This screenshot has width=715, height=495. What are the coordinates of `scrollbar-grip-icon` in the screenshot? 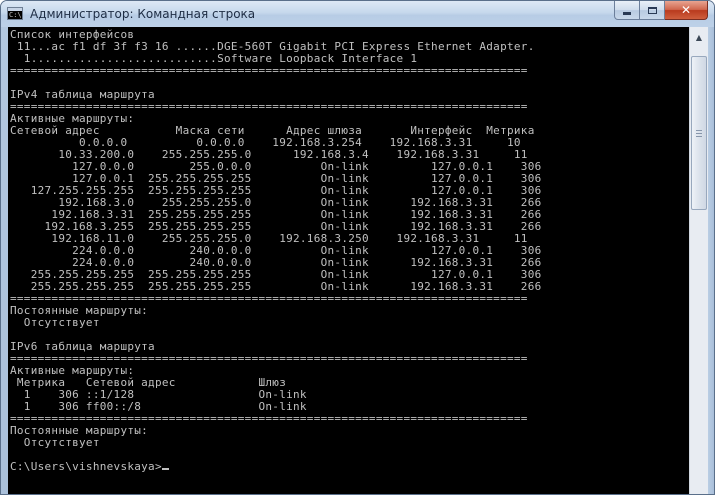 It's located at (699, 133).